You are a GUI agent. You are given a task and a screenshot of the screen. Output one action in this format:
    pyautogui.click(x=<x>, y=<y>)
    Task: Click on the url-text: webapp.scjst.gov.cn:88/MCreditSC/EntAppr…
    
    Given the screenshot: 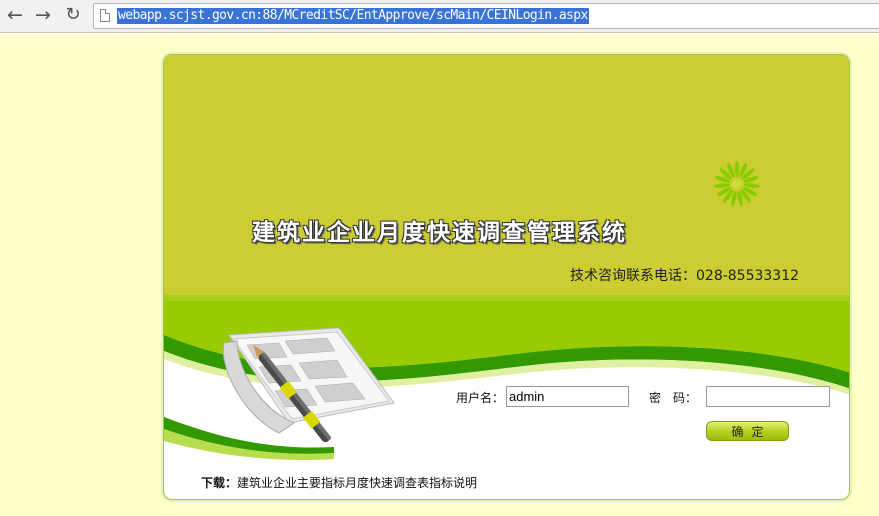 What is the action you would take?
    pyautogui.click(x=353, y=16)
    